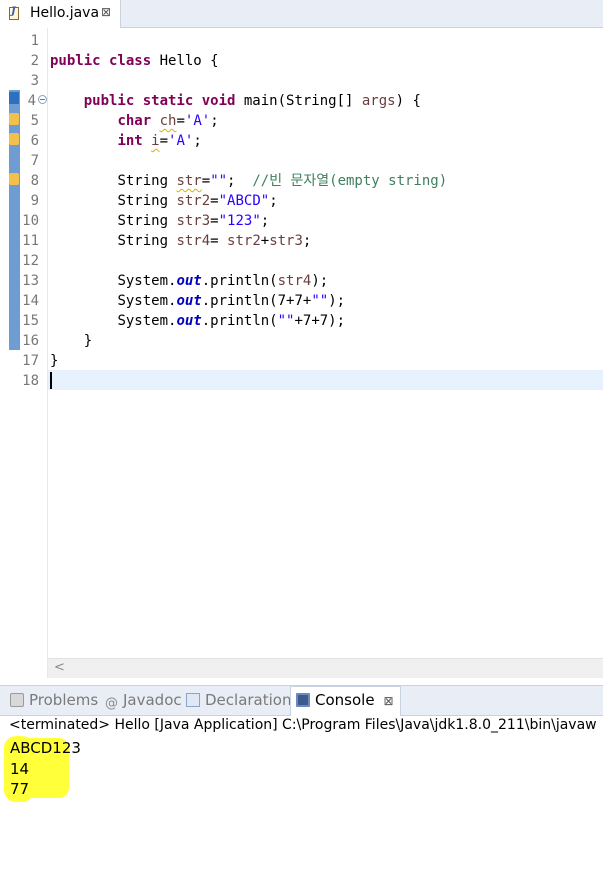 The width and height of the screenshot is (603, 884). I want to click on tab-label: Javadoc, so click(152, 700).